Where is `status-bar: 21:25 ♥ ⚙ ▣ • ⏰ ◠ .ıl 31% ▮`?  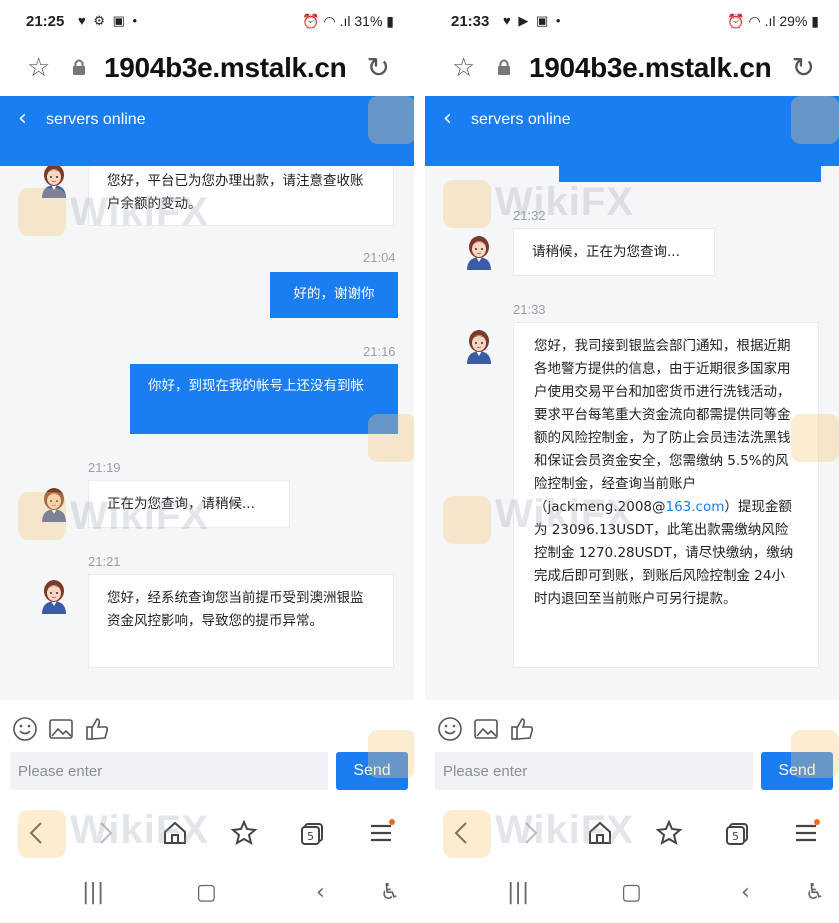 status-bar: 21:25 ♥ ⚙ ▣ • ⏰ ◠ .ıl 31% ▮ is located at coordinates (207, 22).